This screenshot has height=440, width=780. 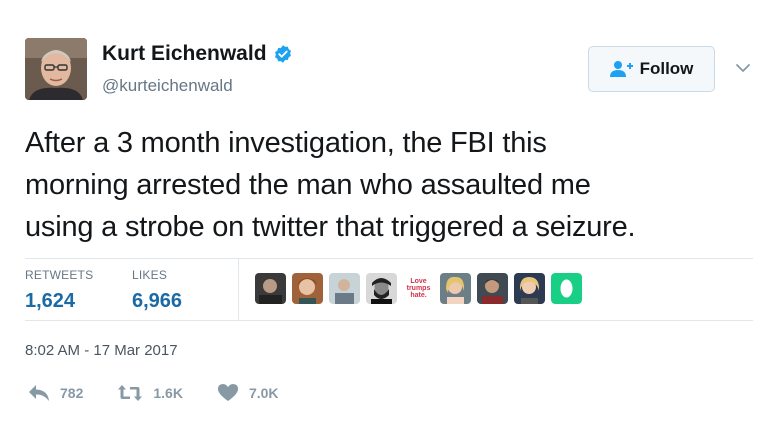 I want to click on liker-avatar: Love trumps hate., so click(x=418, y=288).